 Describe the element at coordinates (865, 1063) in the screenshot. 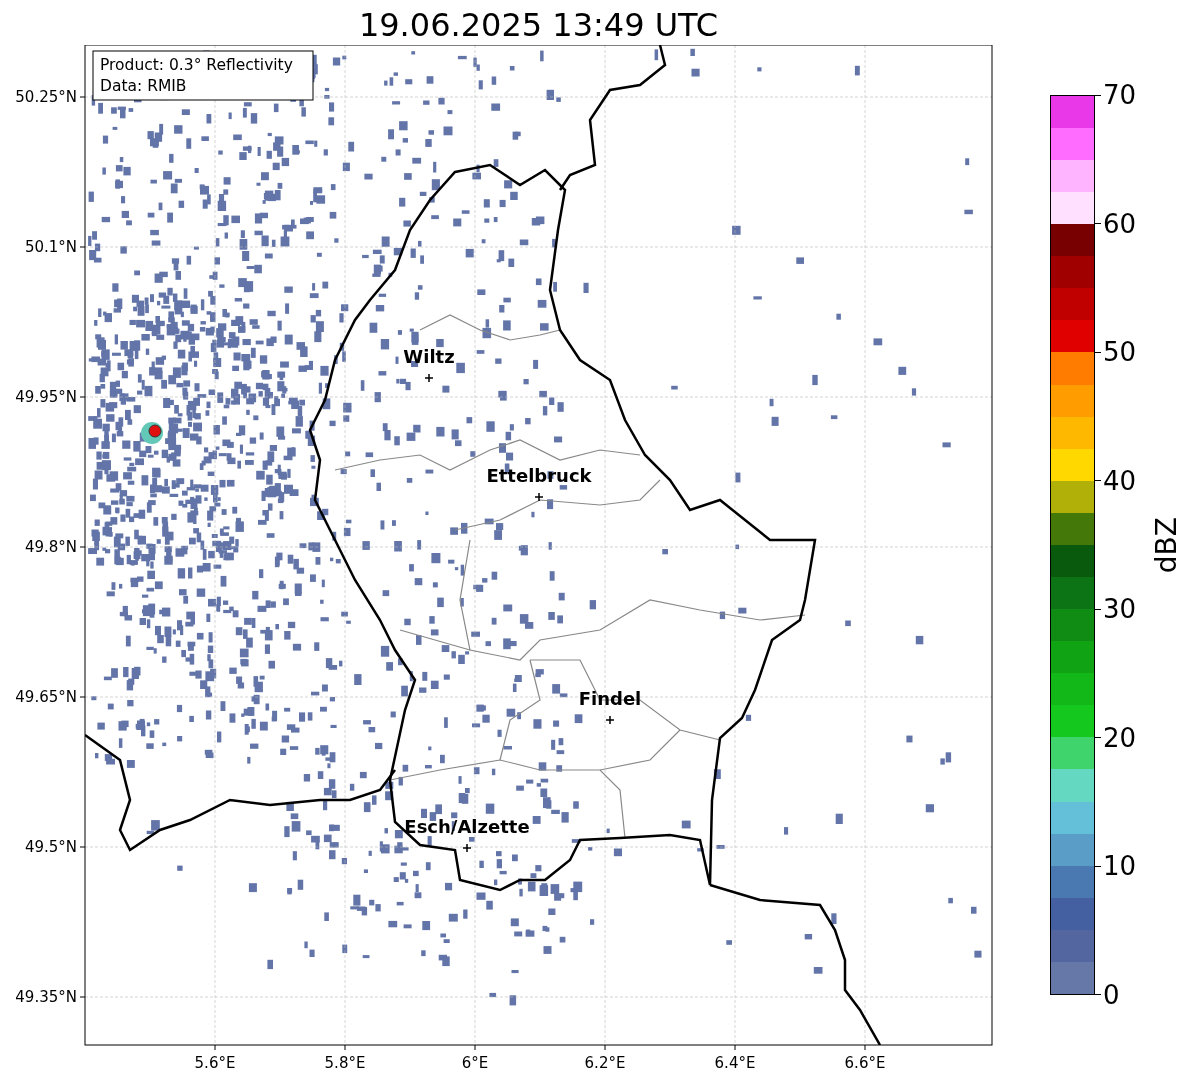

I see `longitude-label: 6.6°E` at that location.